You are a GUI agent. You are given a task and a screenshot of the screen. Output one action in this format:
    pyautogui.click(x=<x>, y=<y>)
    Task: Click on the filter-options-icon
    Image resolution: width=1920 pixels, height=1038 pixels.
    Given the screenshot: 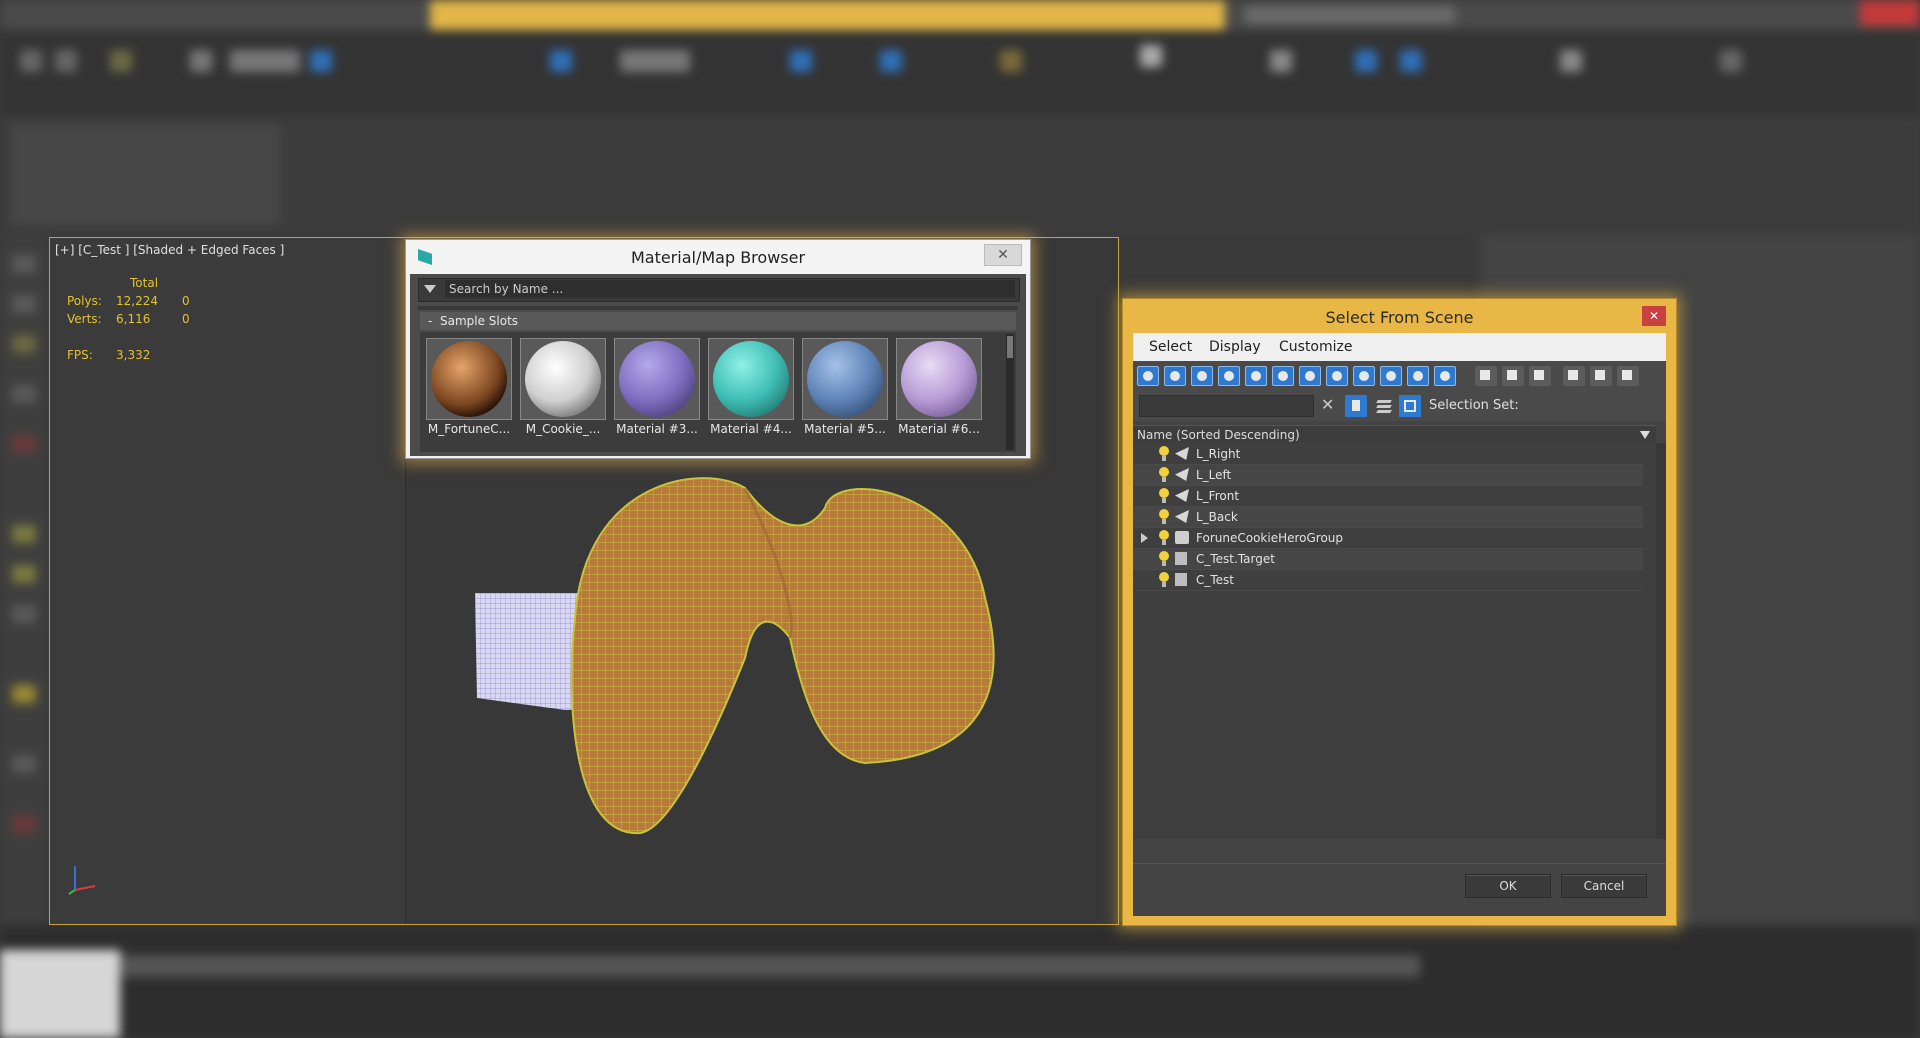 What is the action you would take?
    pyautogui.click(x=1601, y=376)
    